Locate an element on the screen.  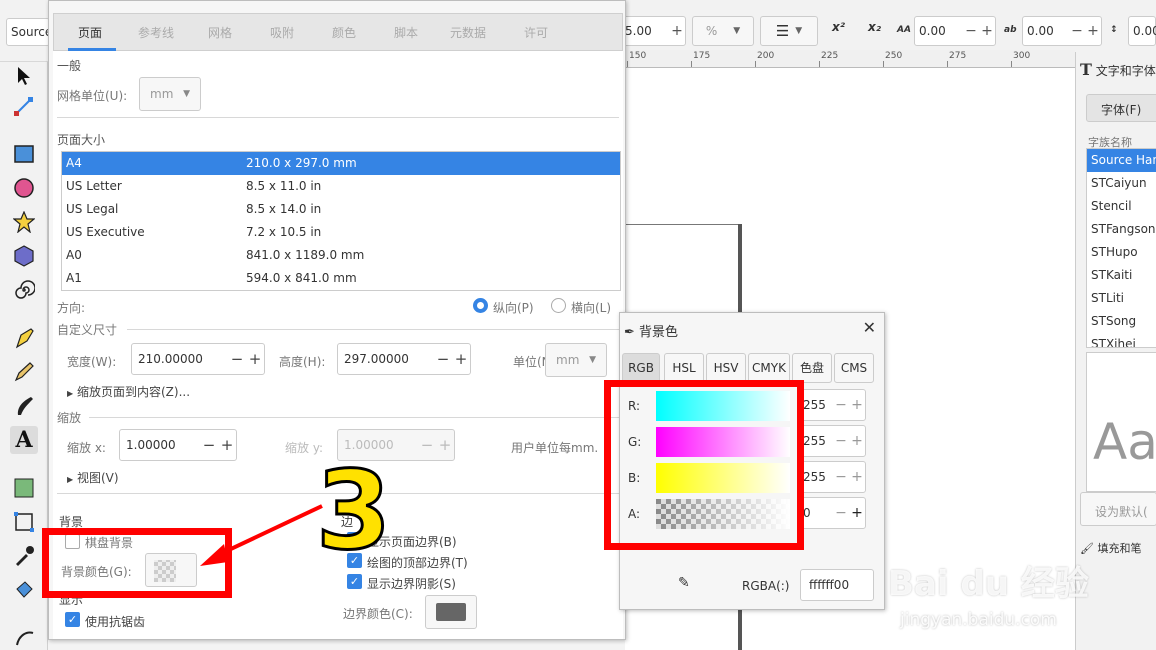
list-item: STXihei is located at coordinates (1121, 340).